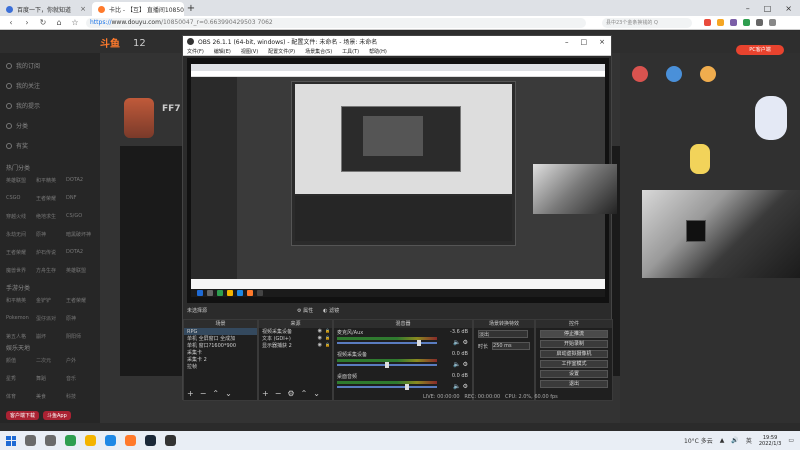 Image resolution: width=800 pixels, height=450 pixels. I want to click on task-icon, so click(674, 74).